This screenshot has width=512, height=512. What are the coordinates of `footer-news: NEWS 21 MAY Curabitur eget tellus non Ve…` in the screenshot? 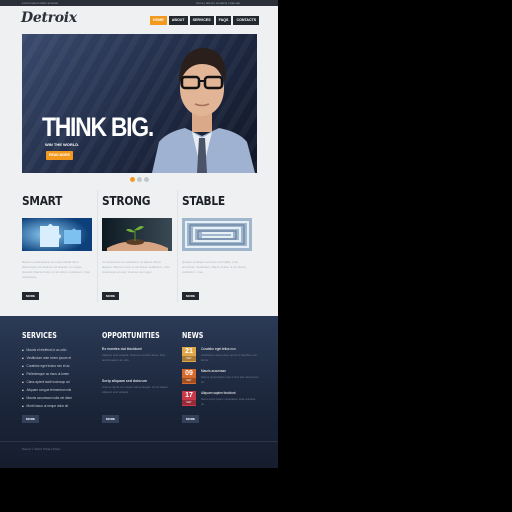 It's located at (222, 368).